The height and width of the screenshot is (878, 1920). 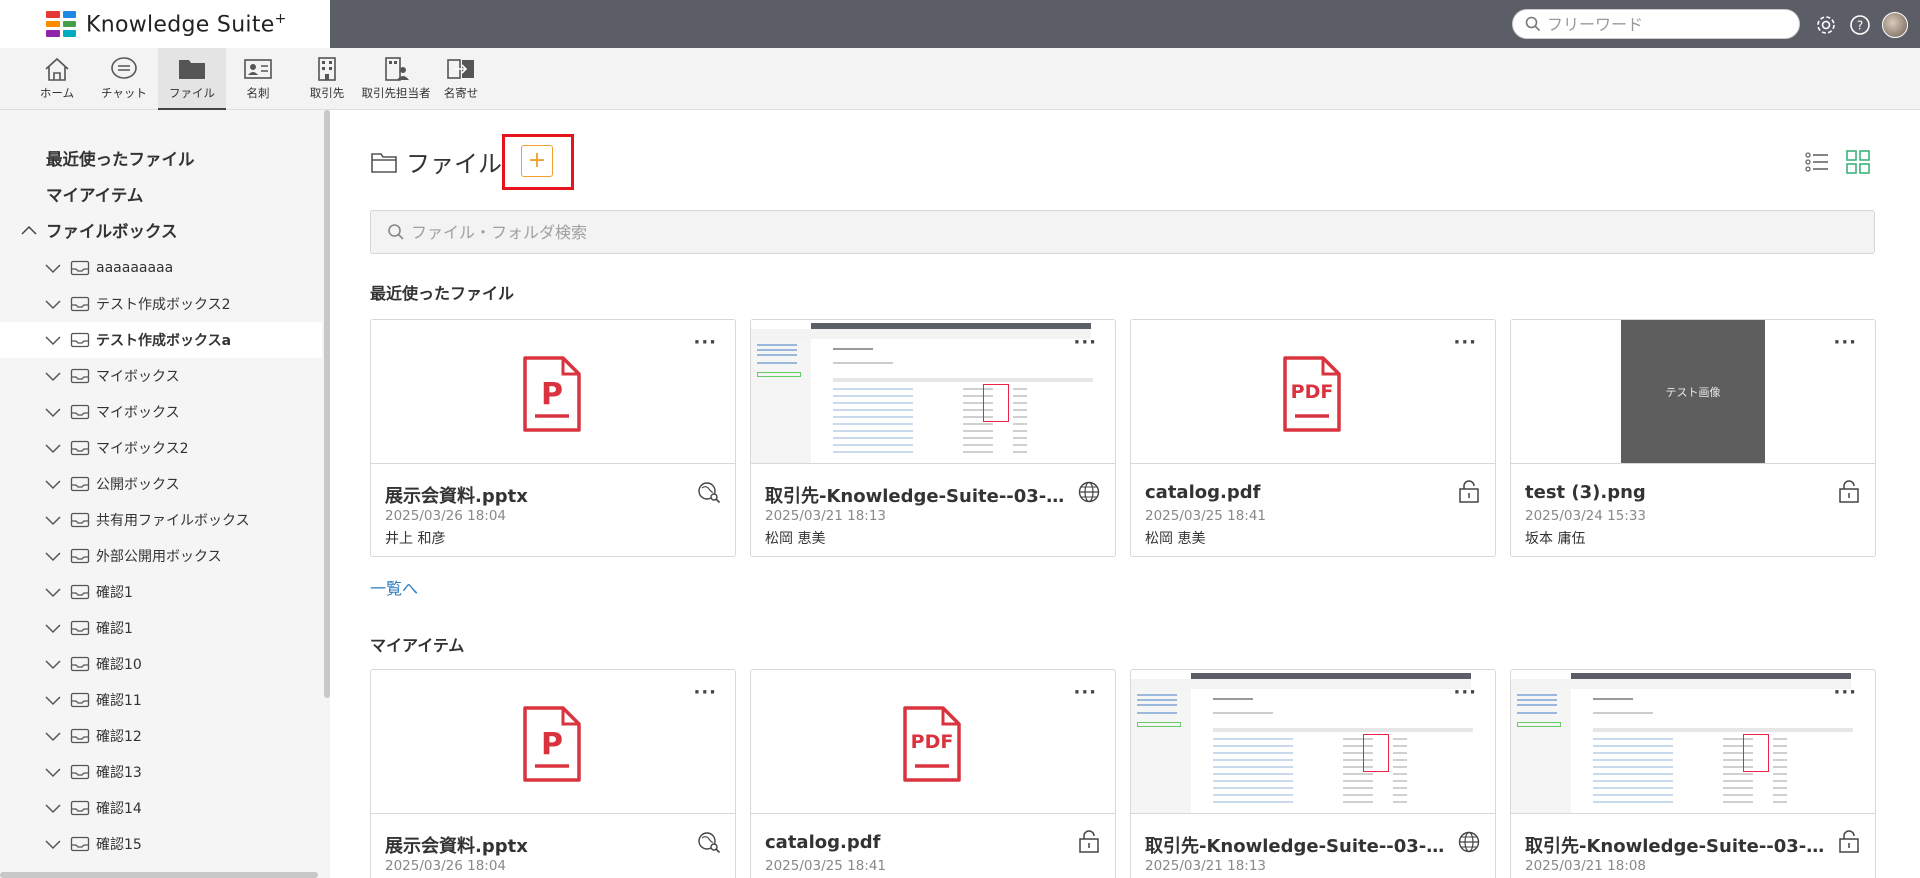 I want to click on file-search-input, so click(x=1111, y=232).